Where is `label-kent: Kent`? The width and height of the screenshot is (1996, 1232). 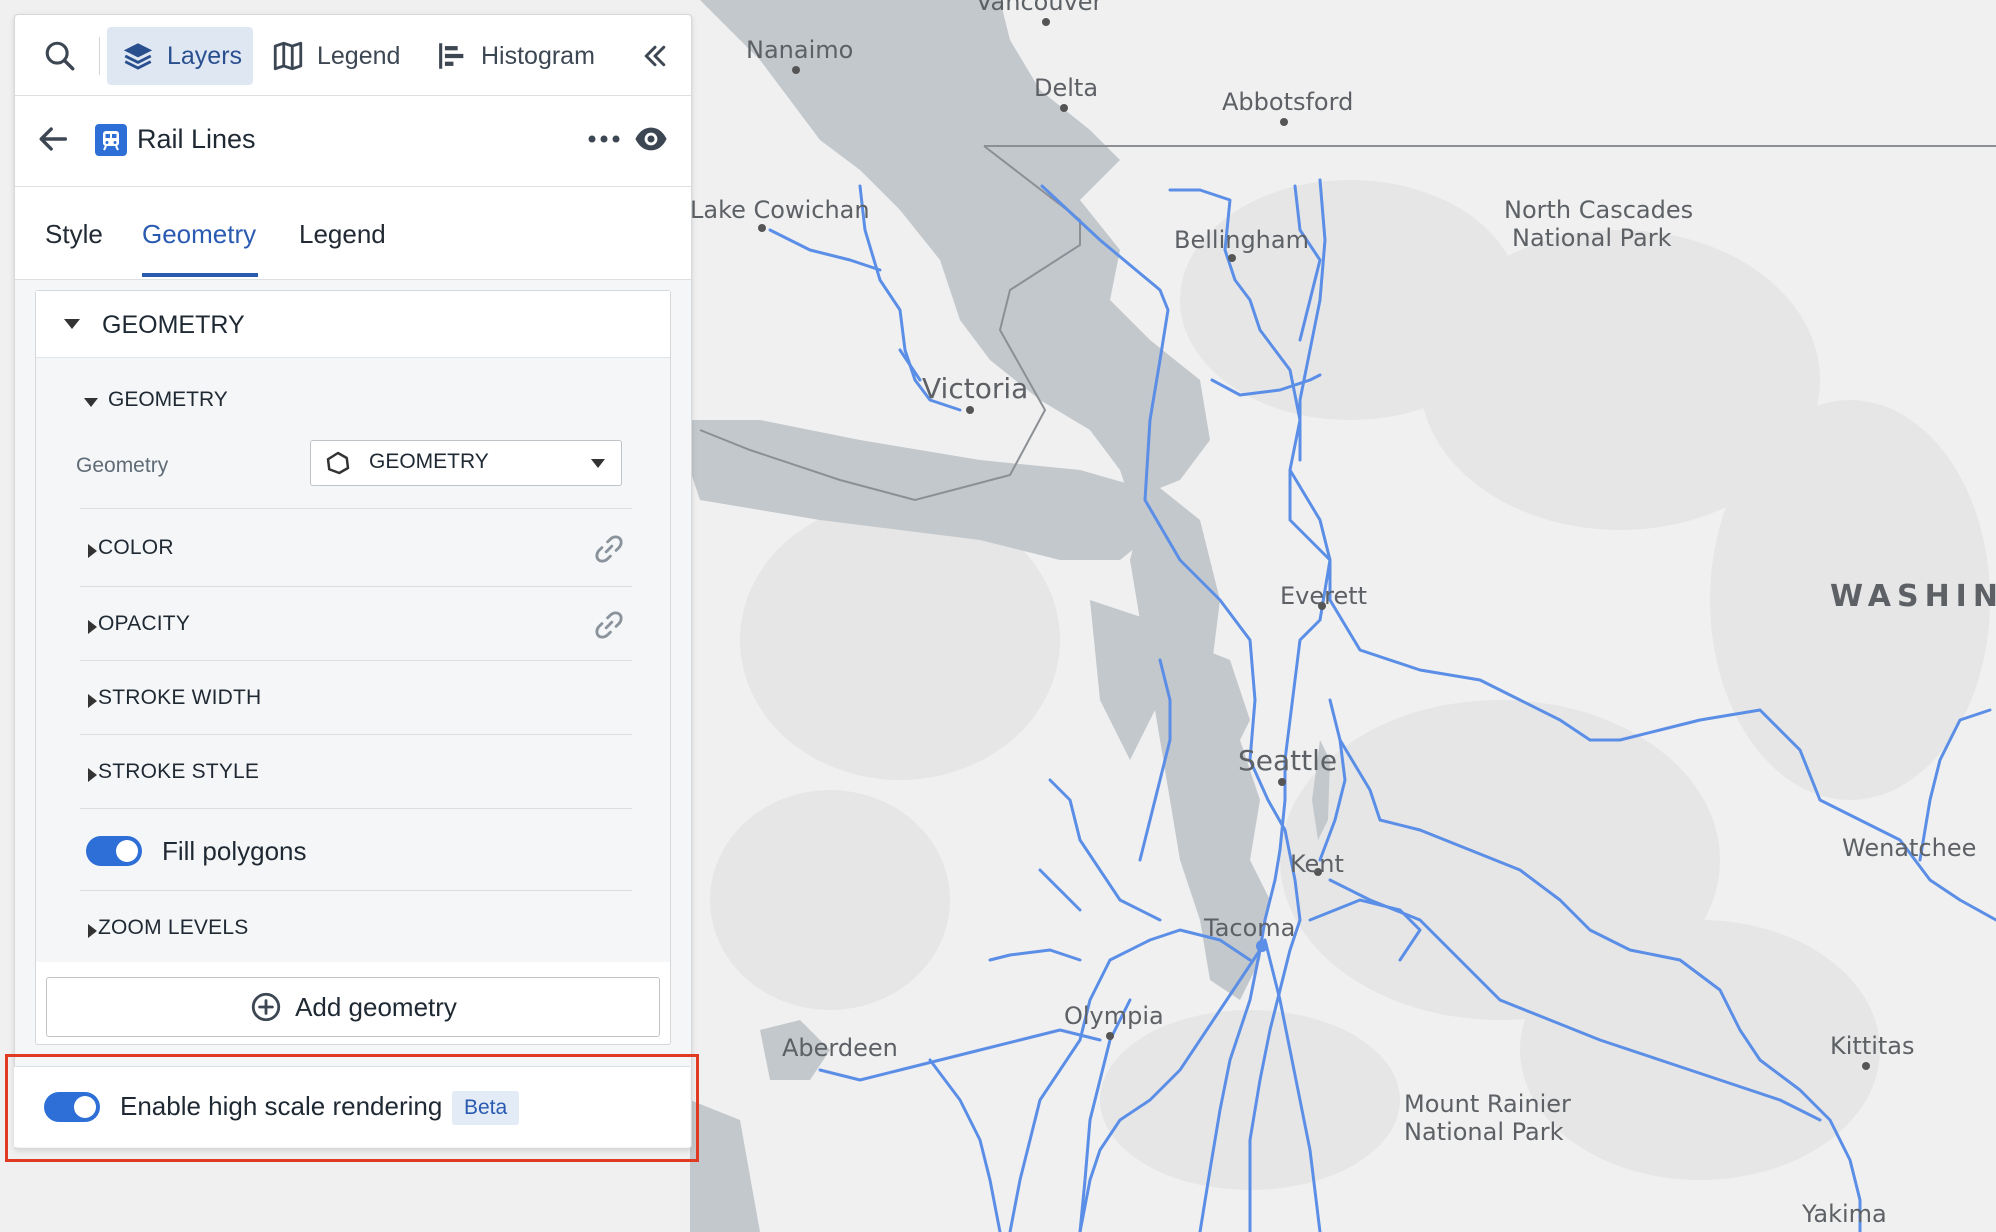
label-kent: Kent is located at coordinates (1317, 864).